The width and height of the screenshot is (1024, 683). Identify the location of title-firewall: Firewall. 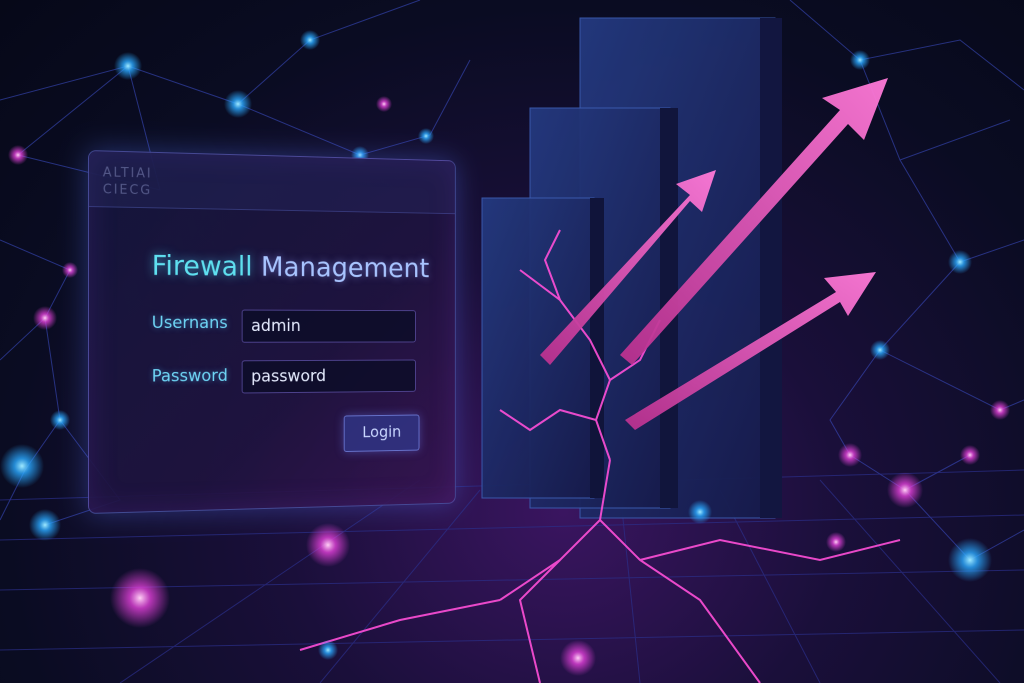
(202, 265).